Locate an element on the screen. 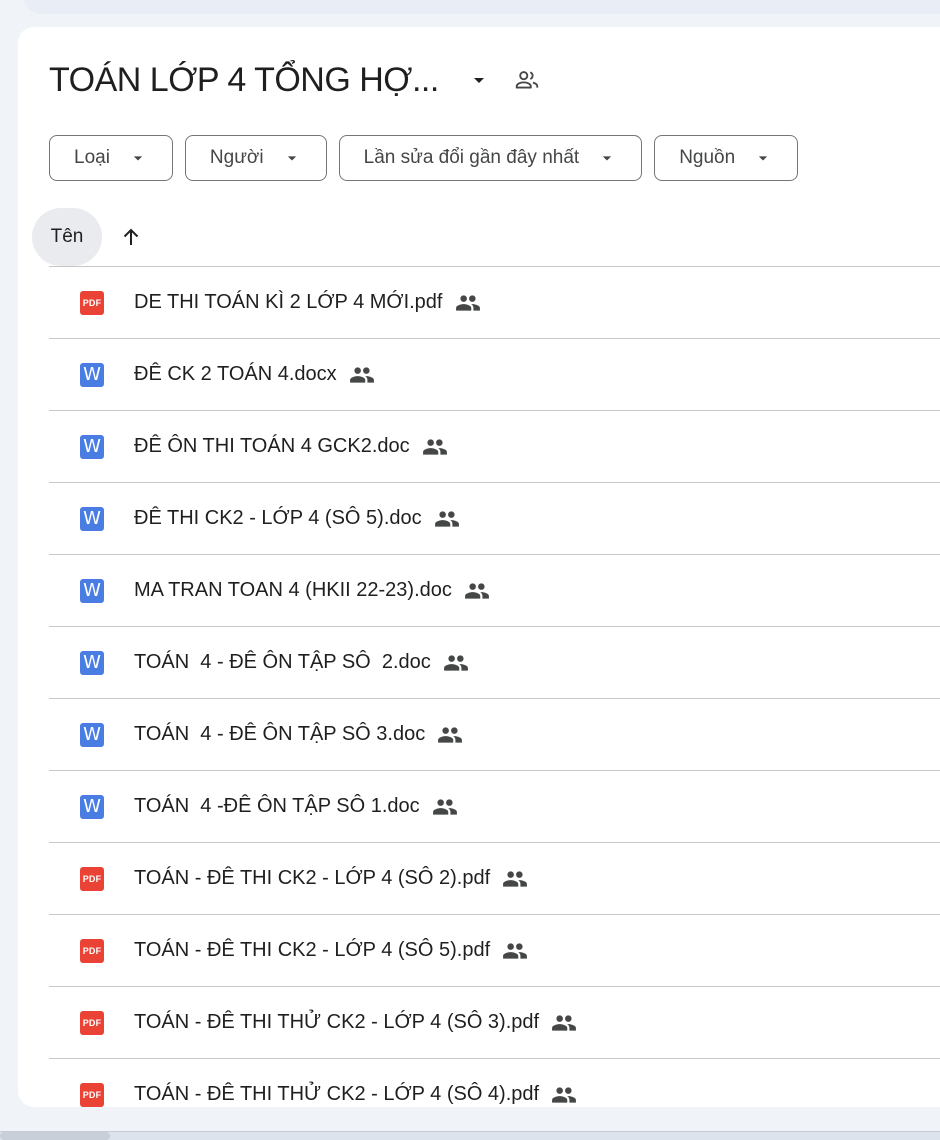  file-name: TOÁN - ĐÊ THI THỬ CK2 - LỚP 4 (SÔ 4).pdf is located at coordinates (337, 1094).